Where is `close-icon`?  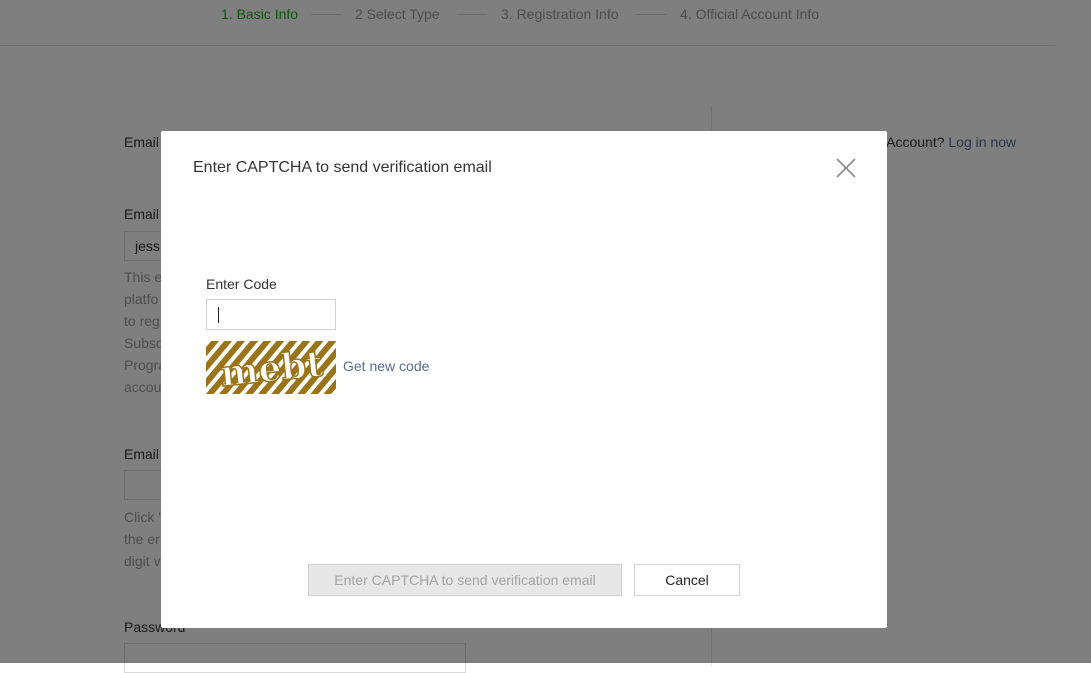
close-icon is located at coordinates (846, 168).